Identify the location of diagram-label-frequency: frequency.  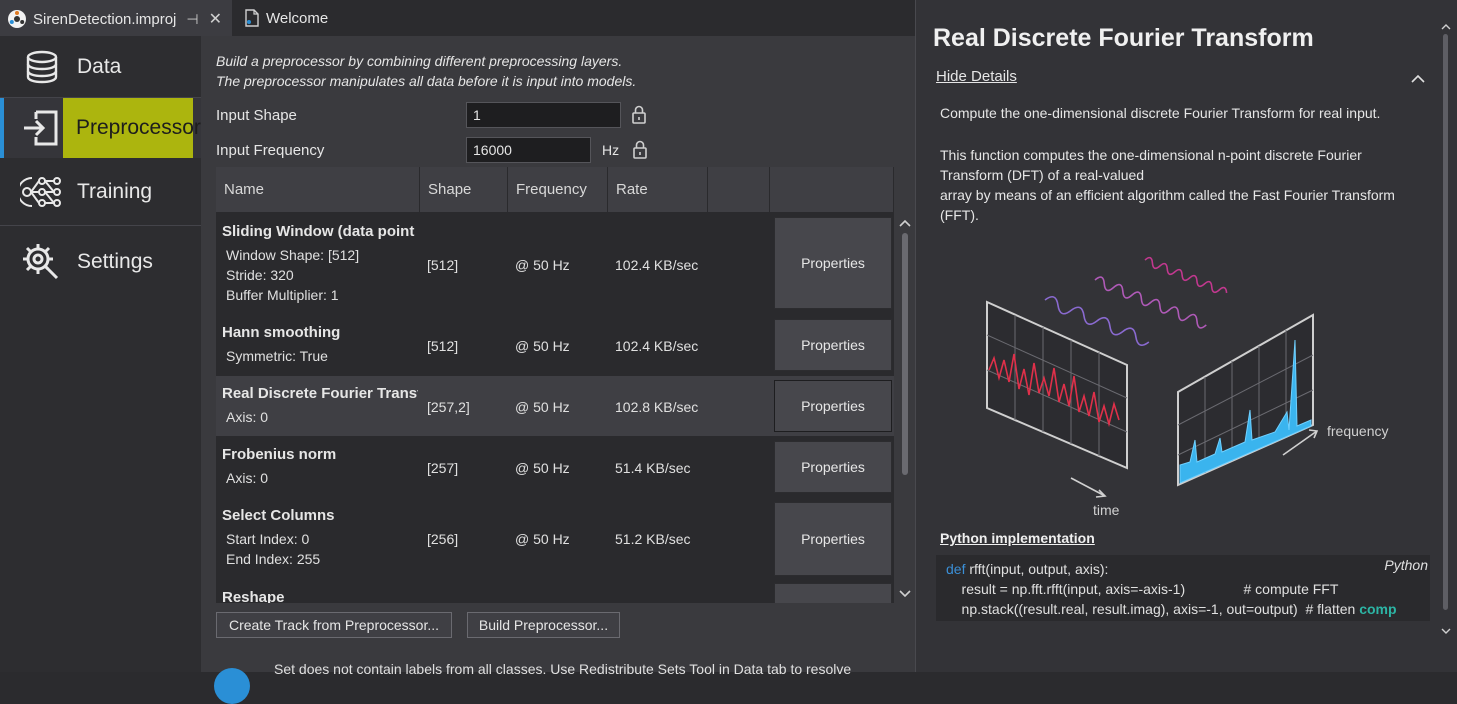
(1357, 431).